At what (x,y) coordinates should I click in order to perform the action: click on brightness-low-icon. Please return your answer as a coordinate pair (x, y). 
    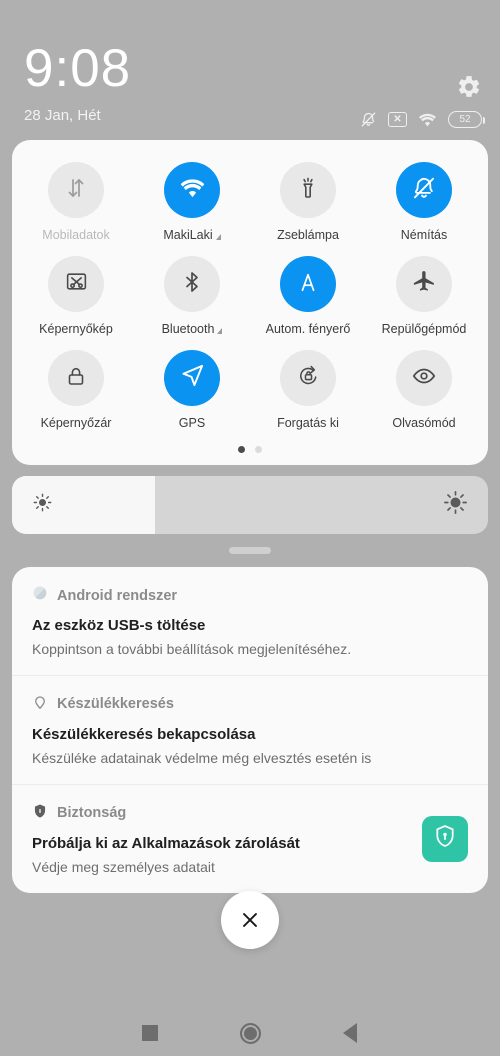
    Looking at the image, I should click on (42, 505).